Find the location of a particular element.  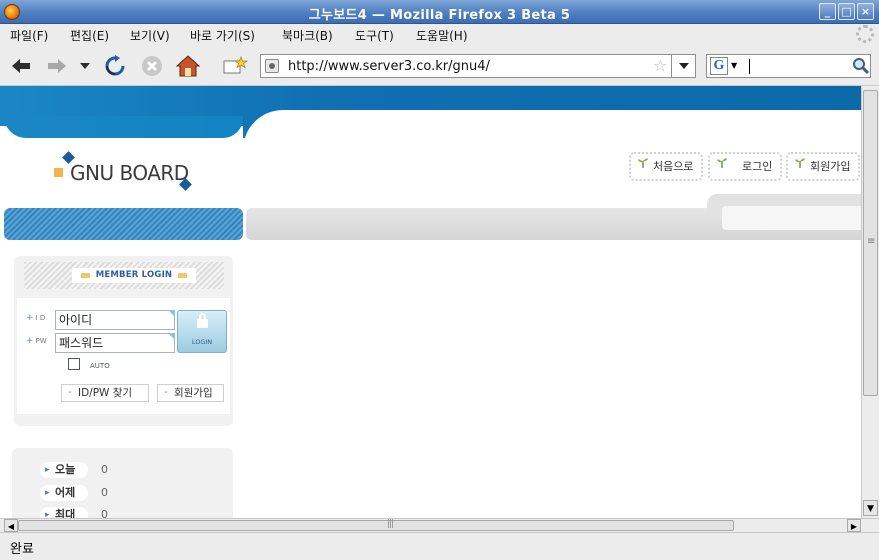

home-link: 처음으로 is located at coordinates (666, 166).